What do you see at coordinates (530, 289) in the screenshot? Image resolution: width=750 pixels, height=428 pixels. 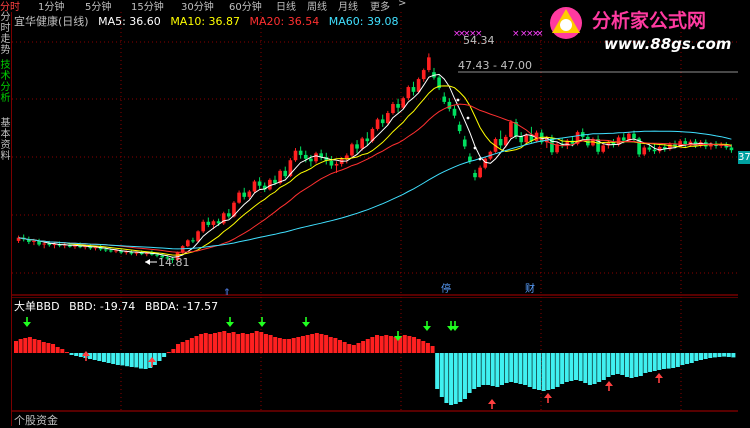 I see `event-marker-finance: 财` at bounding box center [530, 289].